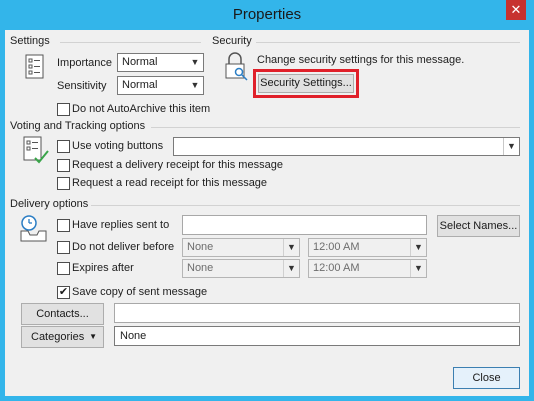 This screenshot has width=534, height=401. Describe the element at coordinates (34, 66) in the screenshot. I see `settings-list-icon` at that location.